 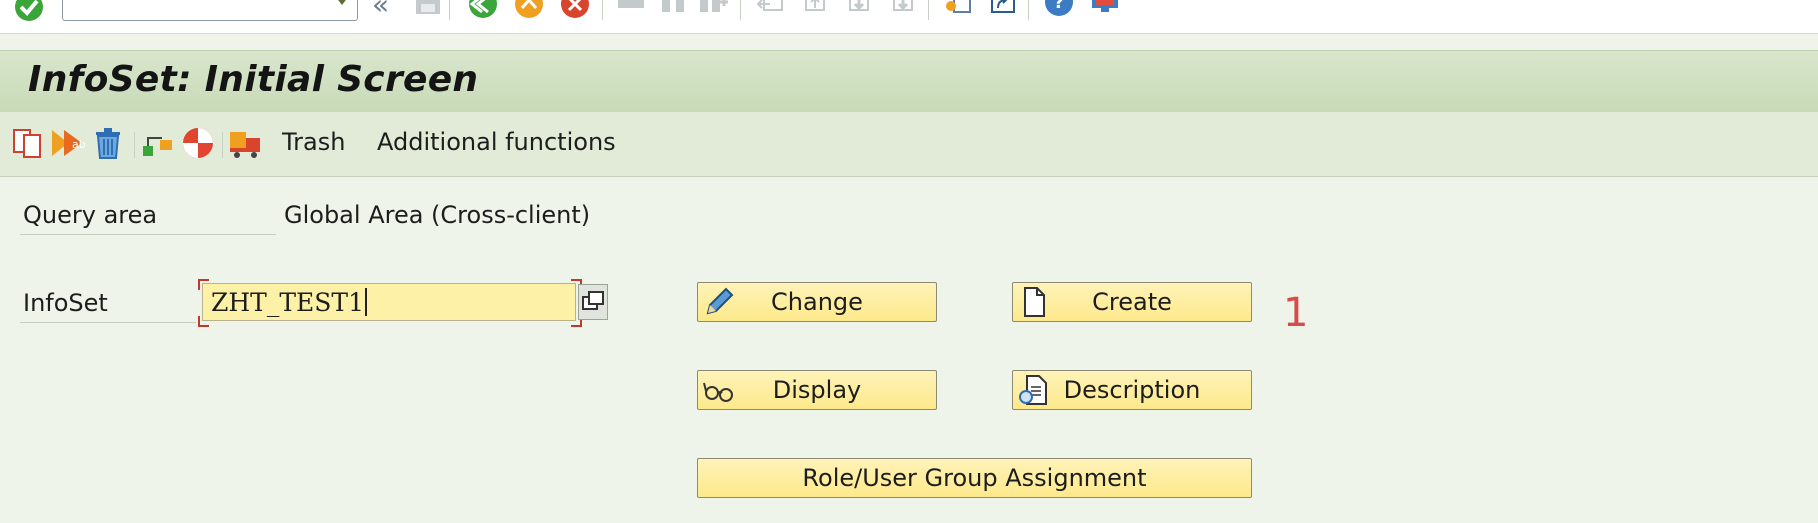 I want to click on new-document-icon, so click(x=1034, y=302).